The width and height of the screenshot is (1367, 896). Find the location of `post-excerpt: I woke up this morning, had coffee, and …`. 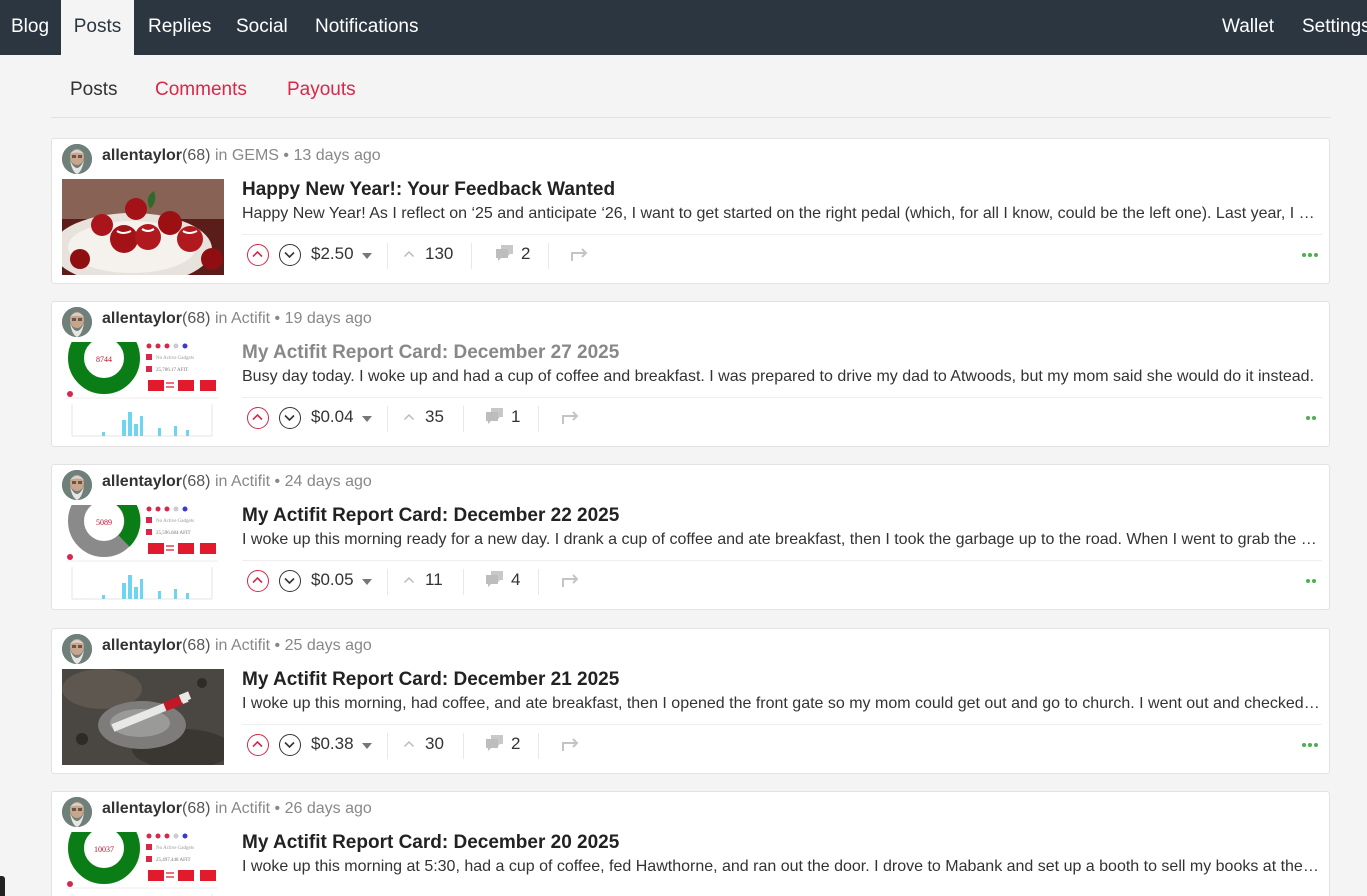

post-excerpt: I woke up this morning, had coffee, and … is located at coordinates (782, 704).